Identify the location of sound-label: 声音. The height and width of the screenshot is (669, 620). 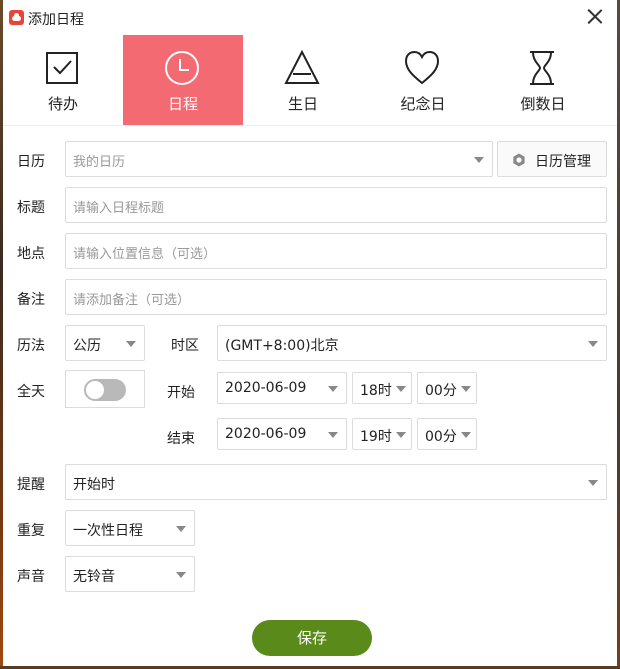
(31, 577).